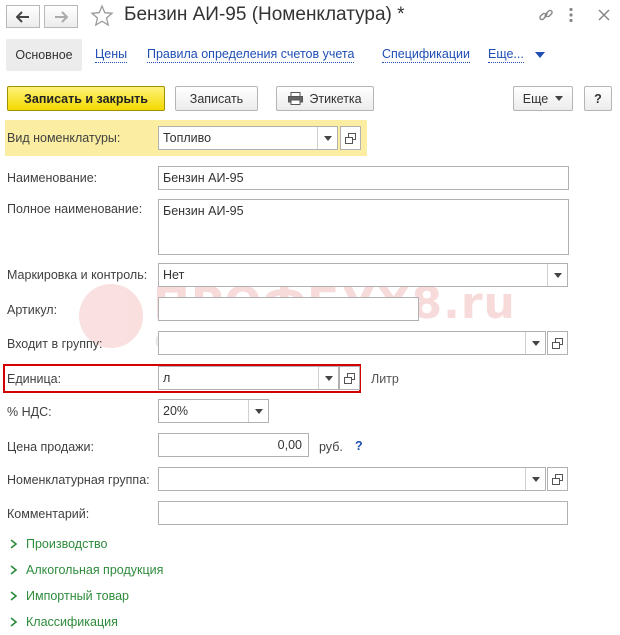 This screenshot has height=635, width=620. Describe the element at coordinates (55, 344) in the screenshot. I see `group-label: Входит в группу:` at that location.